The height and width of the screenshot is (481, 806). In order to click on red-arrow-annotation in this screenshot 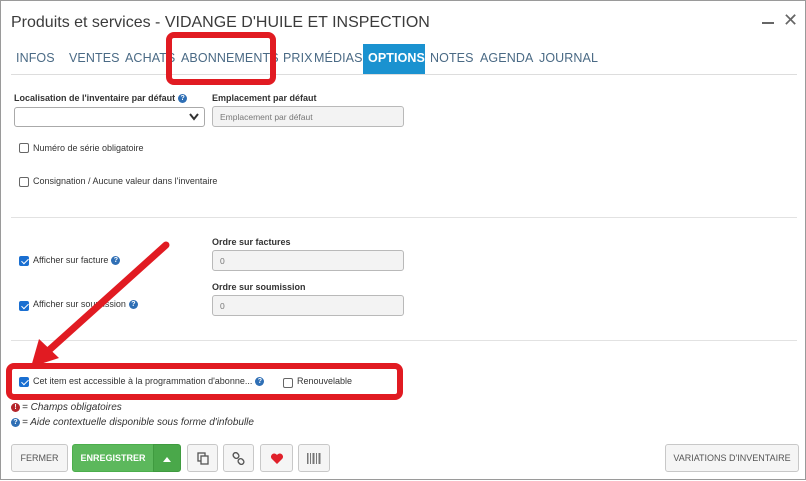, I will do `click(100, 304)`.